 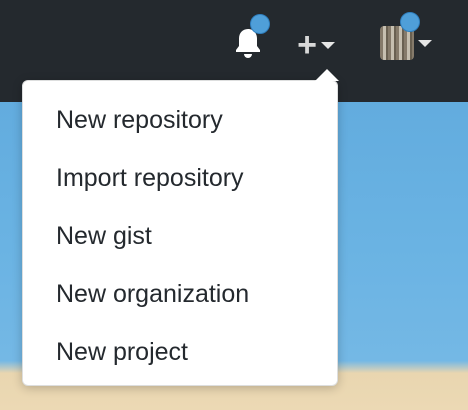 I want to click on notification-badge, so click(x=260, y=24).